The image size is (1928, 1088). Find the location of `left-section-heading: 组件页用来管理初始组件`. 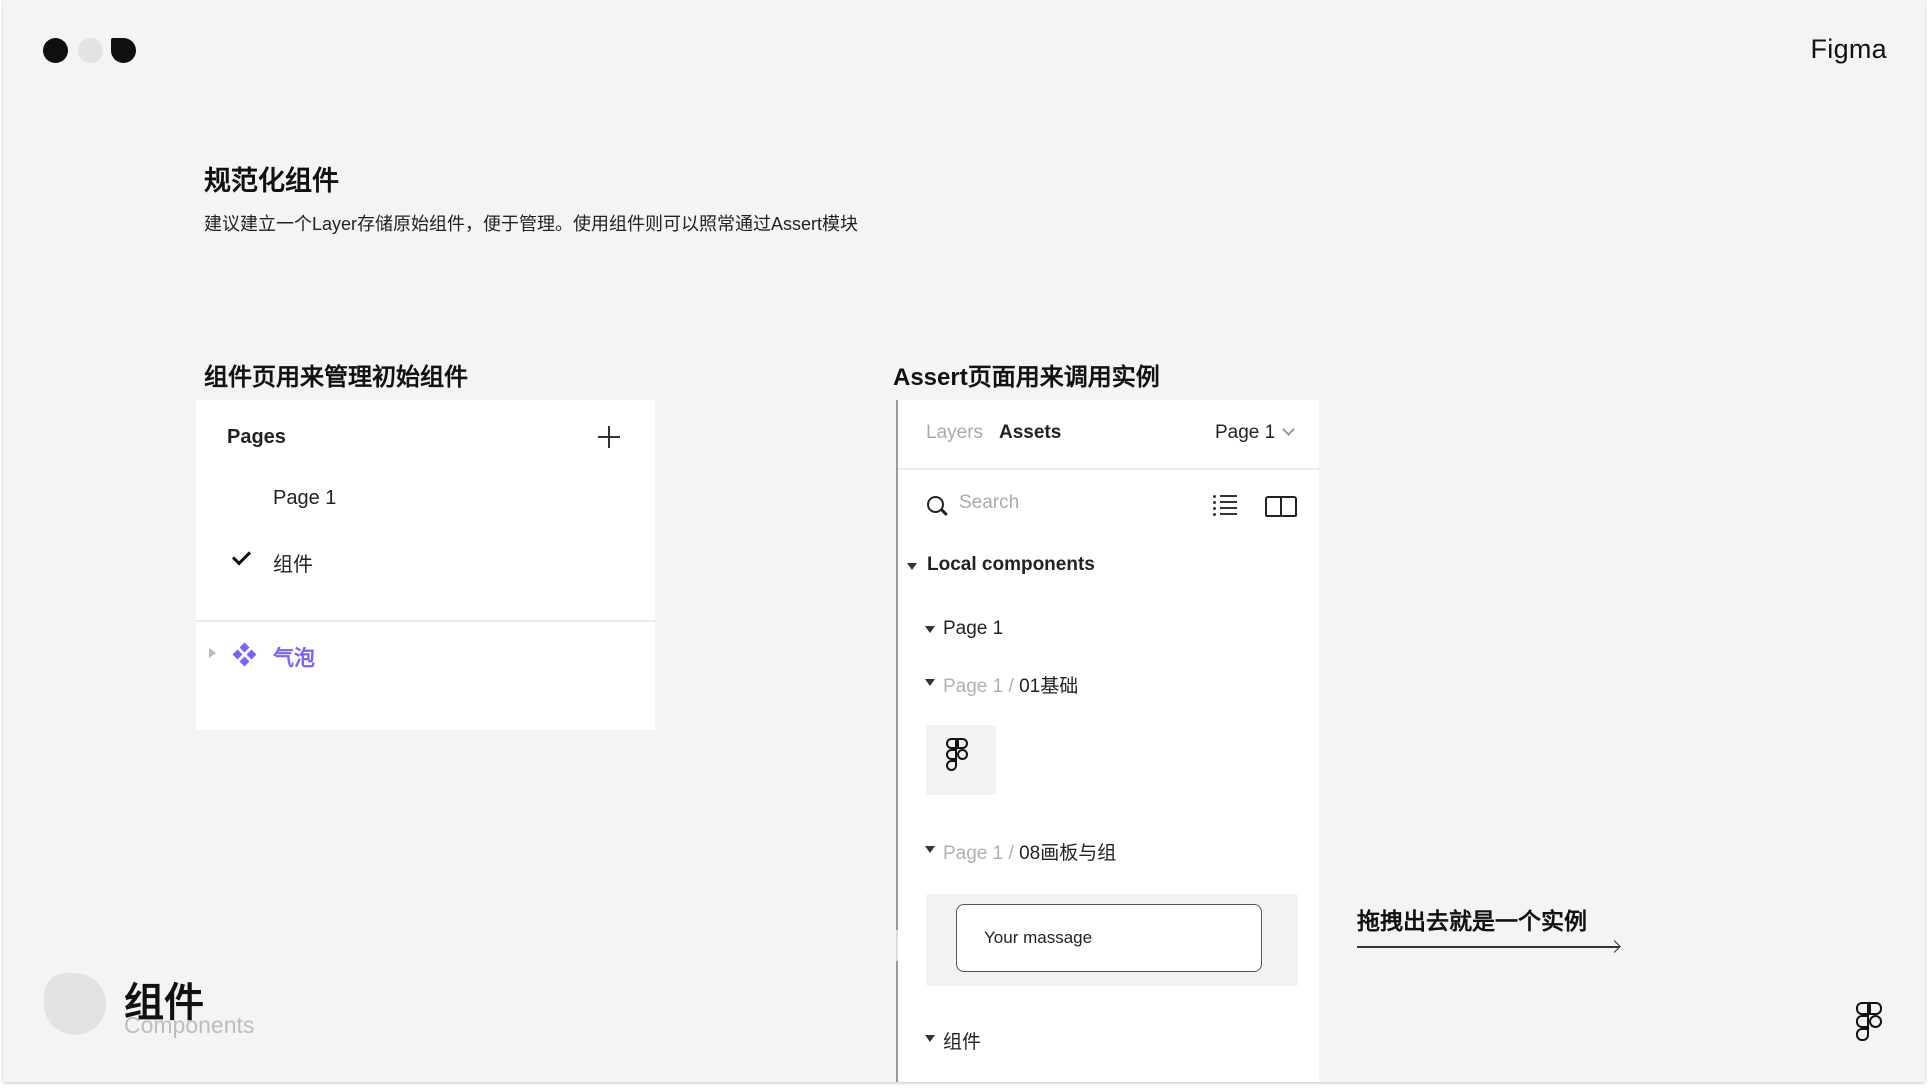

left-section-heading: 组件页用来管理初始组件 is located at coordinates (336, 377).